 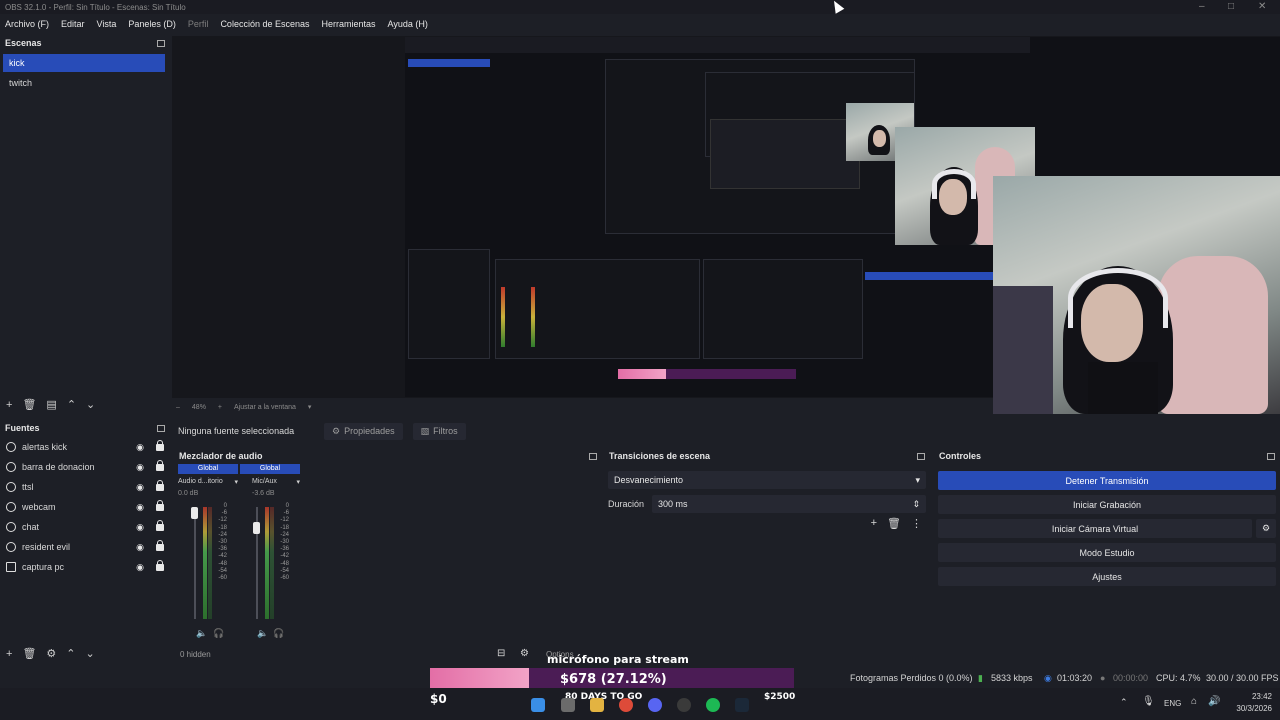 I want to click on plush-toy, so click(x=1023, y=350).